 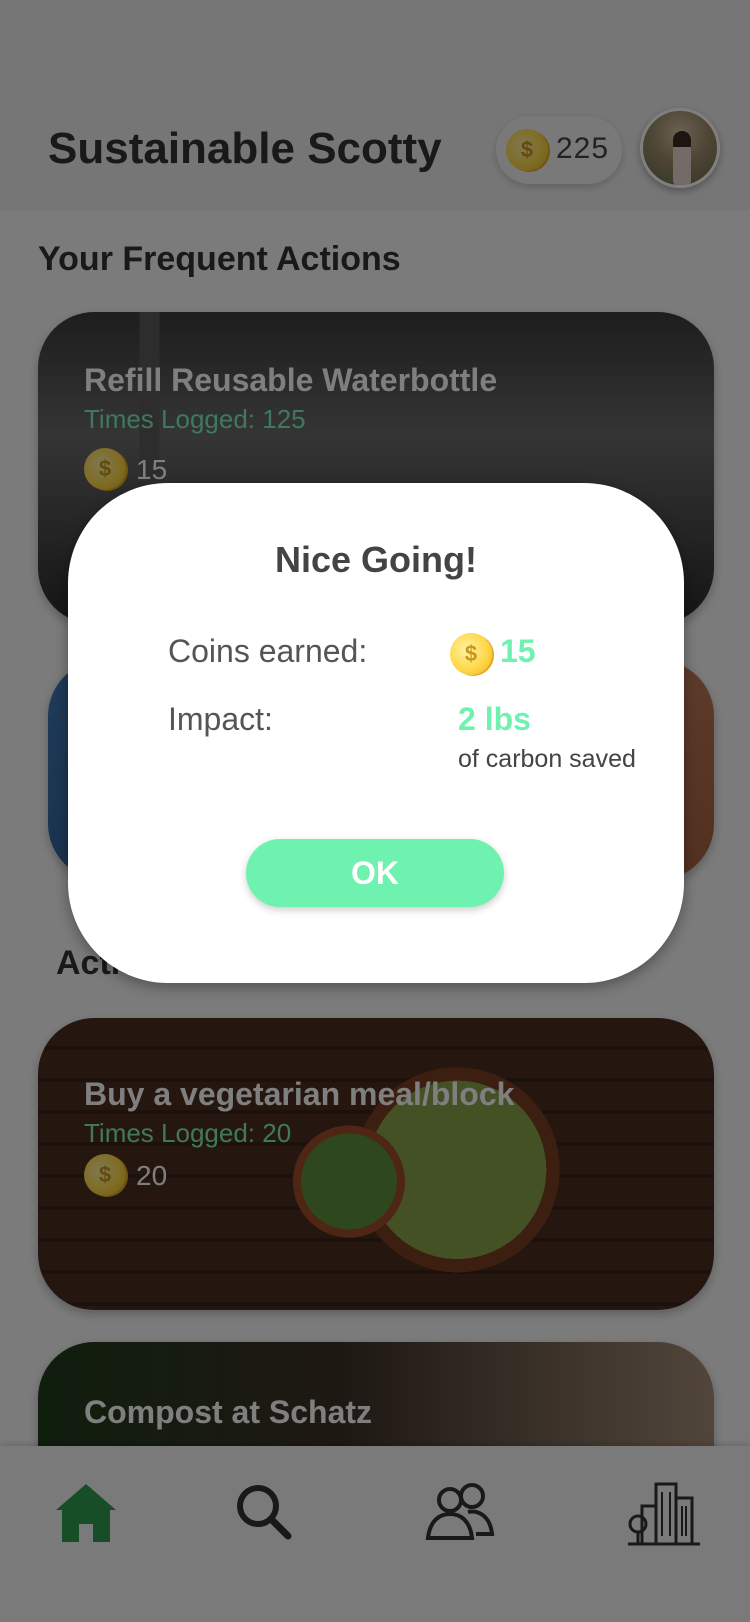 What do you see at coordinates (494, 719) in the screenshot?
I see `impact-value: 2 lbs` at bounding box center [494, 719].